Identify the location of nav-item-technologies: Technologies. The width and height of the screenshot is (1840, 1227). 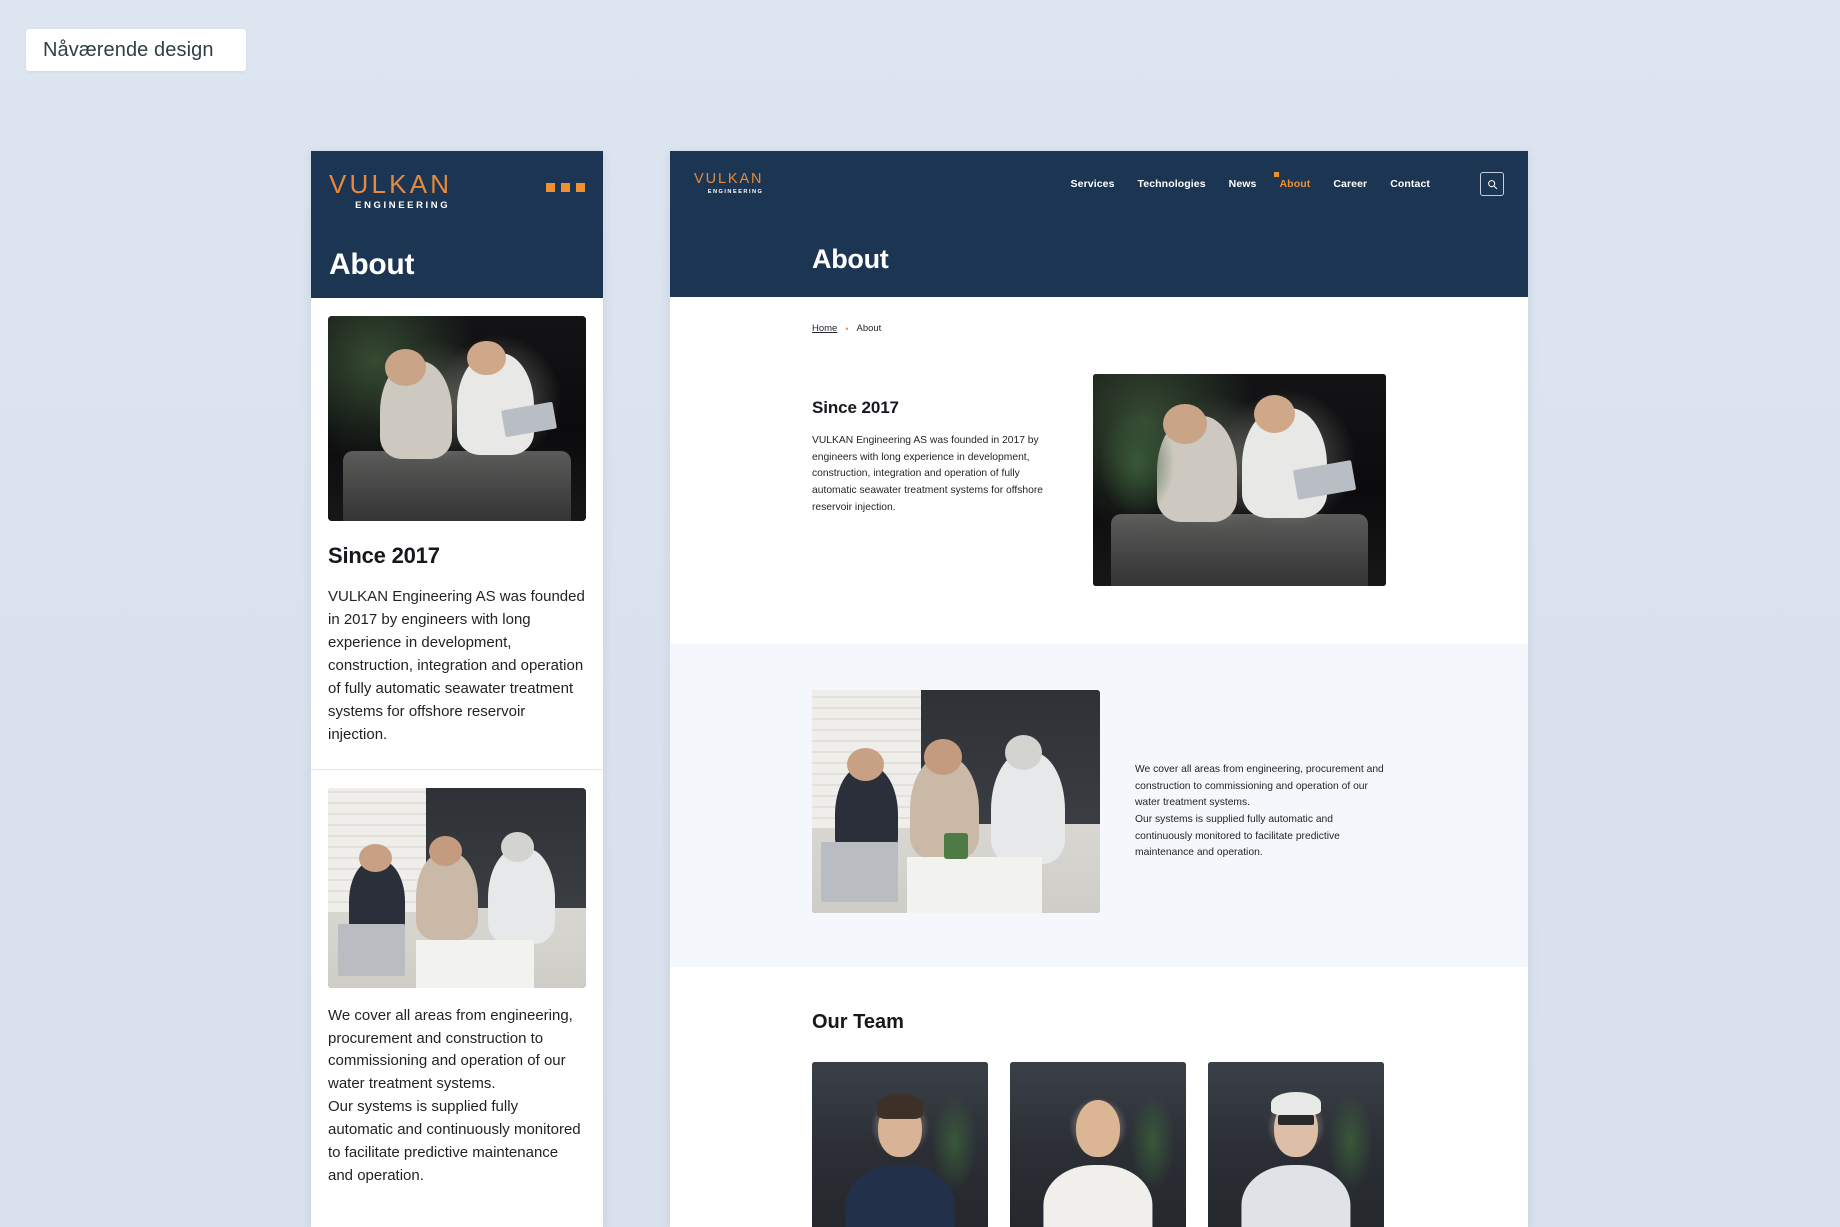
(1172, 184).